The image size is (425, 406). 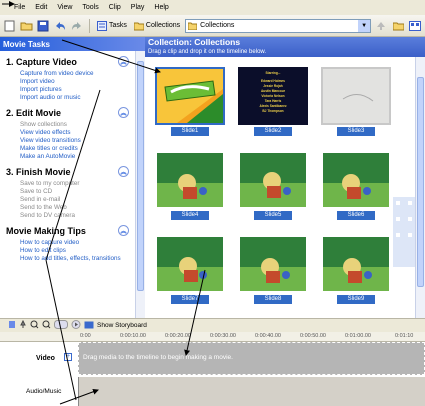 What do you see at coordinates (77, 74) in the screenshot?
I see `task-link: Capture from video device` at bounding box center [77, 74].